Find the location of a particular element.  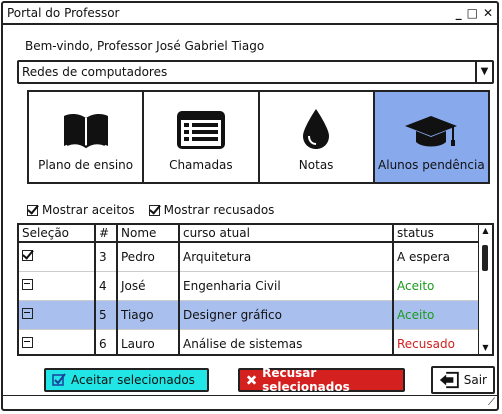

welcome-message: Bem-vindo, Professor José Gabriel Tiago is located at coordinates (145, 46).